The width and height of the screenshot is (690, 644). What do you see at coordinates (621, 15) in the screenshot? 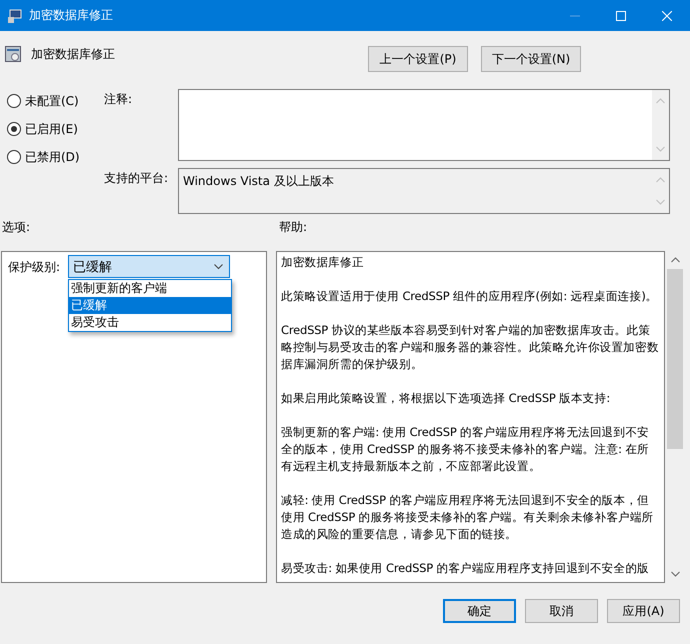
I see `maximize-icon` at bounding box center [621, 15].